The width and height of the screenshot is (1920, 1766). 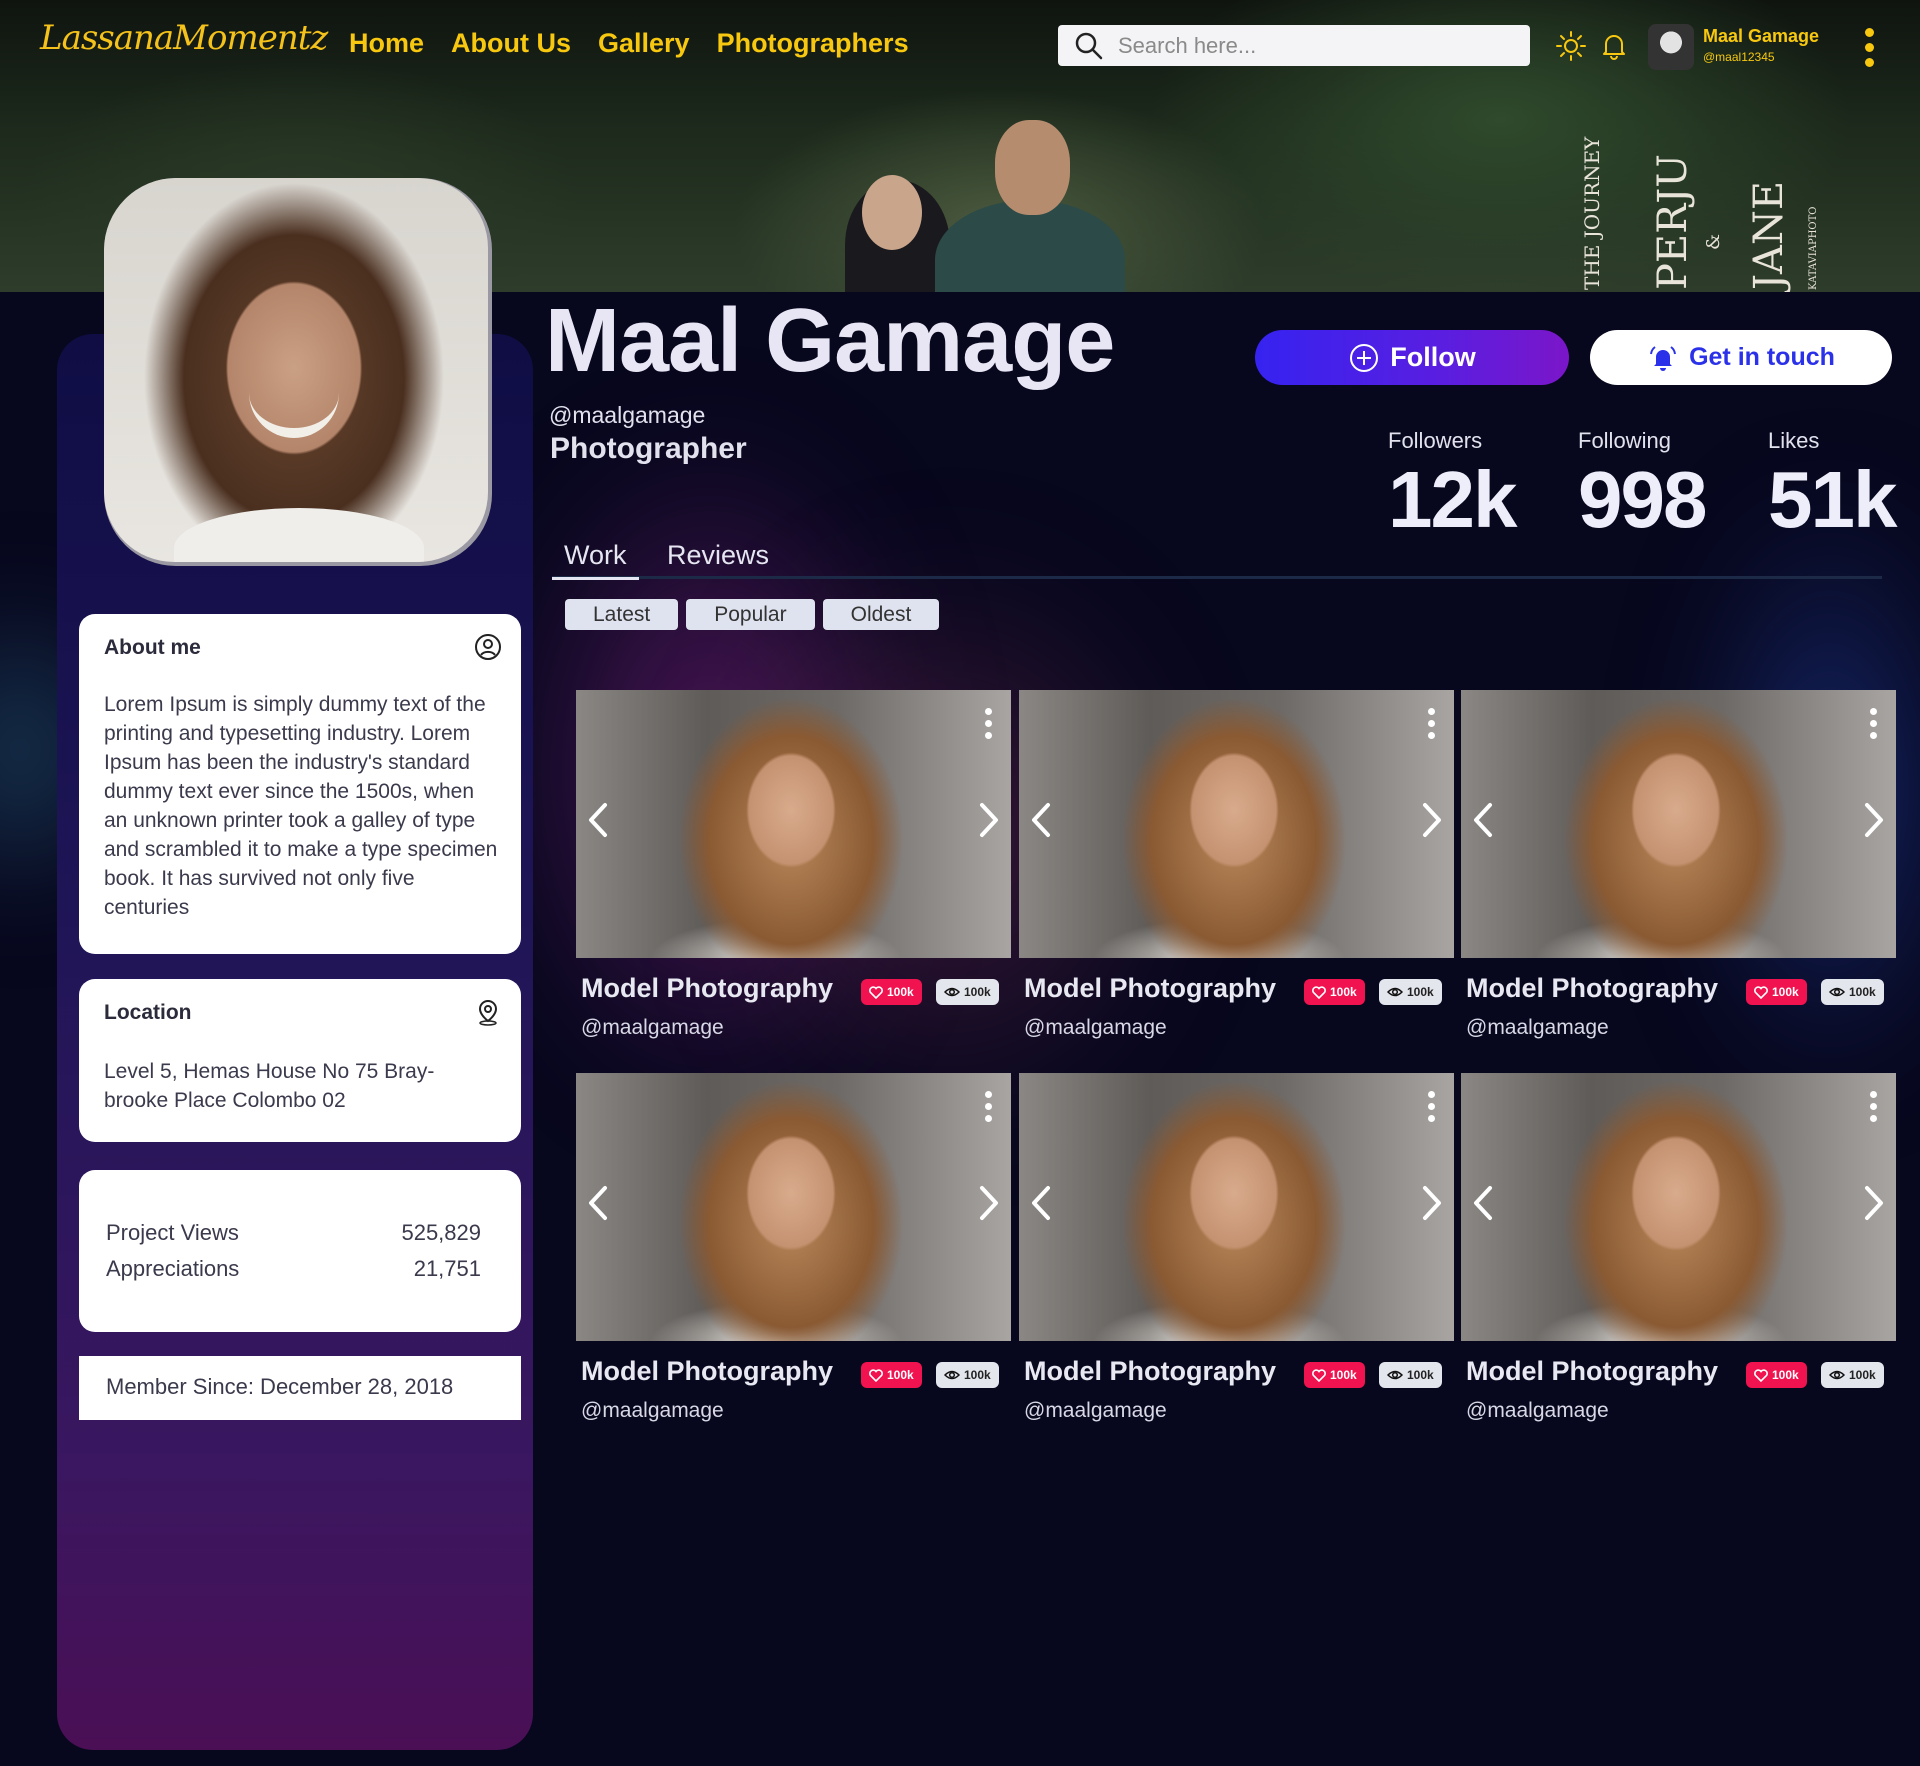 What do you see at coordinates (441, 1232) in the screenshot?
I see `project-views-value: 525,829` at bounding box center [441, 1232].